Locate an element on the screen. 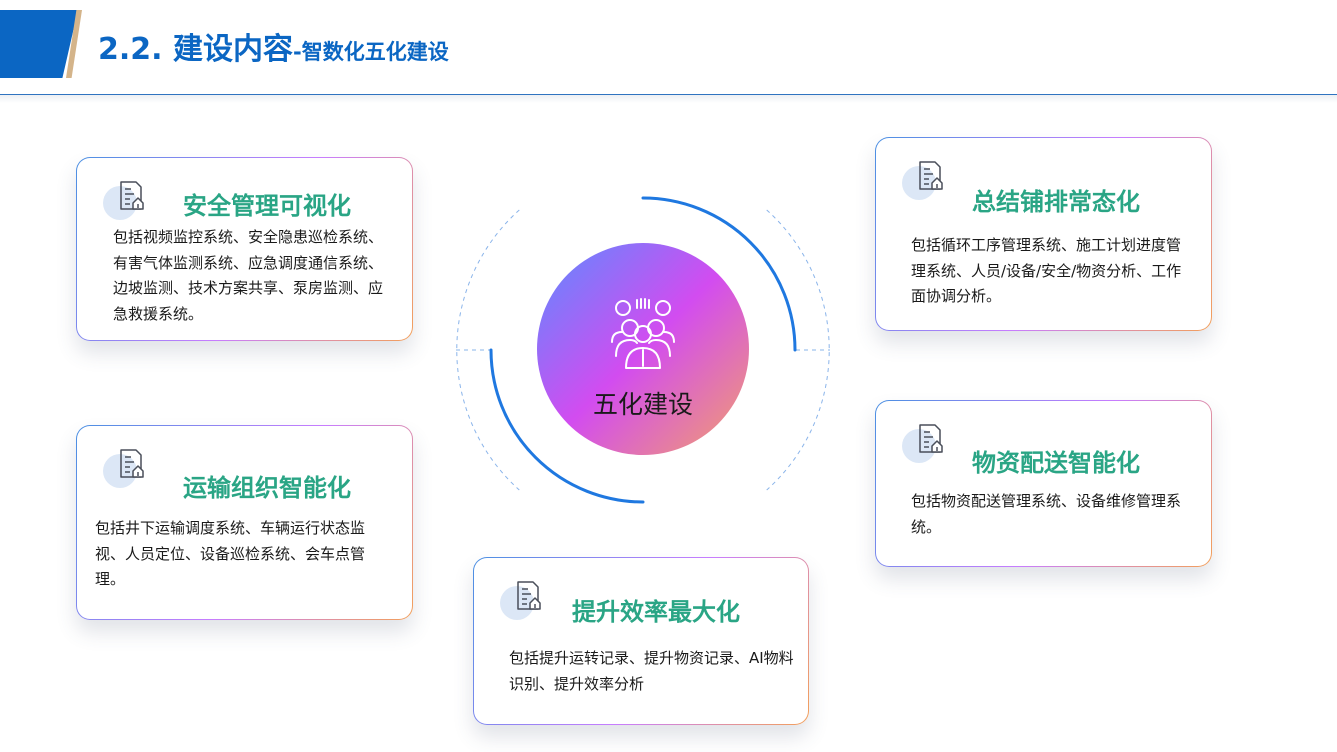 The height and width of the screenshot is (752, 1337). card-title: 总结铺排常态化 is located at coordinates (1056, 202).